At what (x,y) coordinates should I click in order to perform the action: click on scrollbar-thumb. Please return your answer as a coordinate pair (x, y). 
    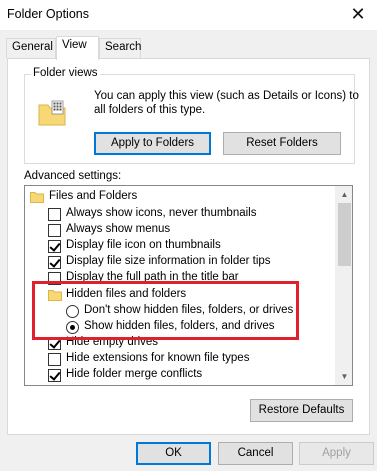
    Looking at the image, I should click on (344, 234).